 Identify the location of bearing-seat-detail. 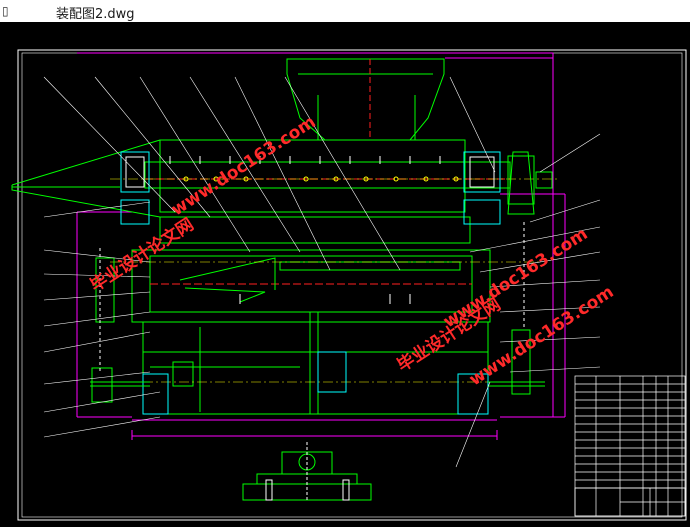
(307, 472).